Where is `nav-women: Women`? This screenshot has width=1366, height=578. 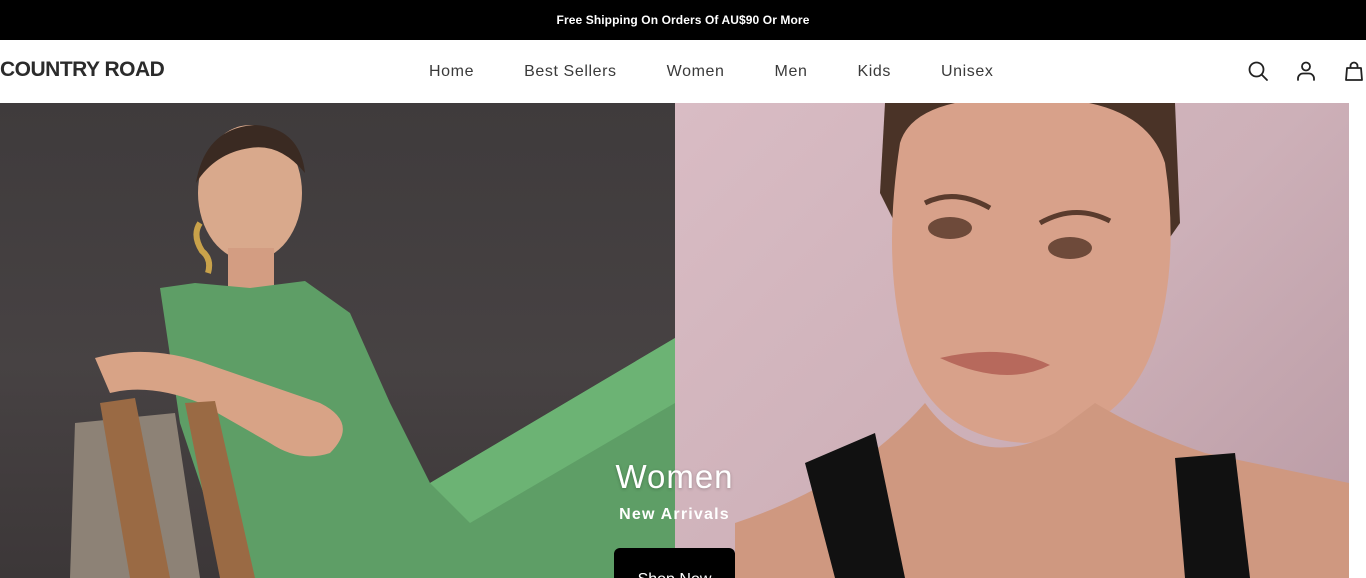
nav-women: Women is located at coordinates (696, 72).